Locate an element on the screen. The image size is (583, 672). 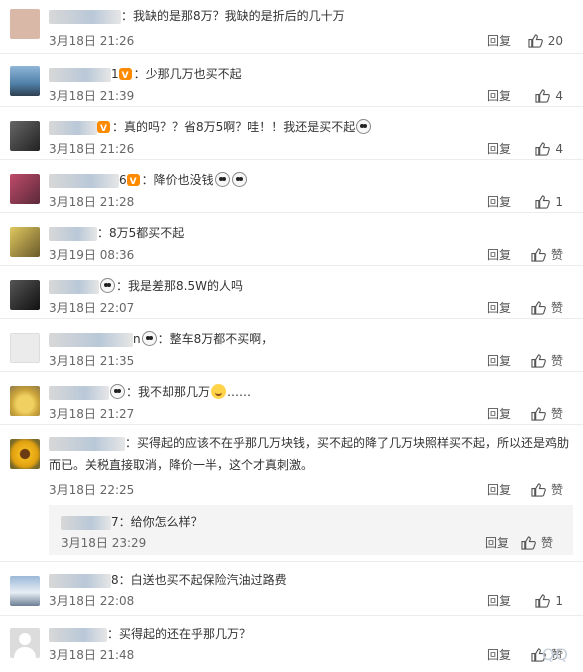
timestamp: 3月18日 23:29 is located at coordinates (104, 543).